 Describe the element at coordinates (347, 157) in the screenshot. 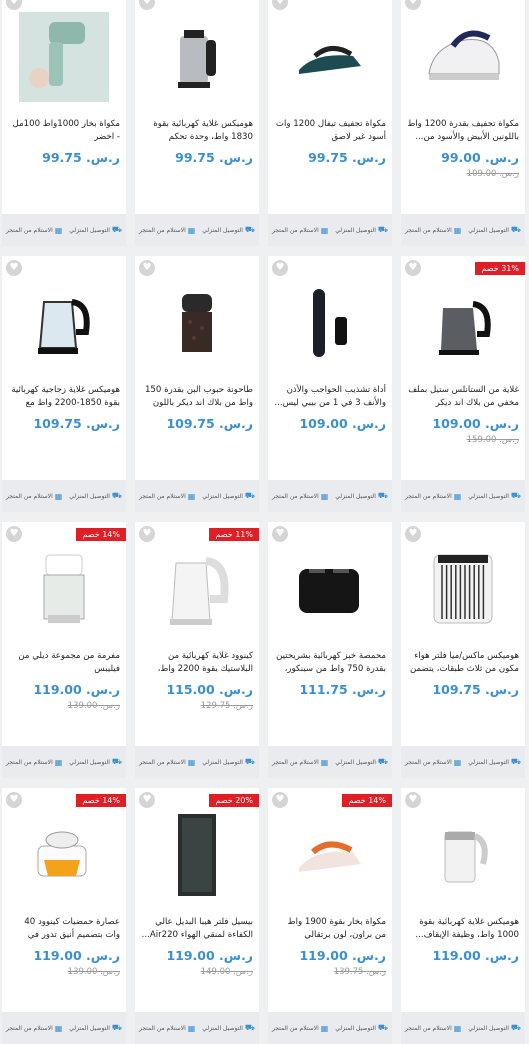

I see `product-price: ر.س. 99.75` at that location.